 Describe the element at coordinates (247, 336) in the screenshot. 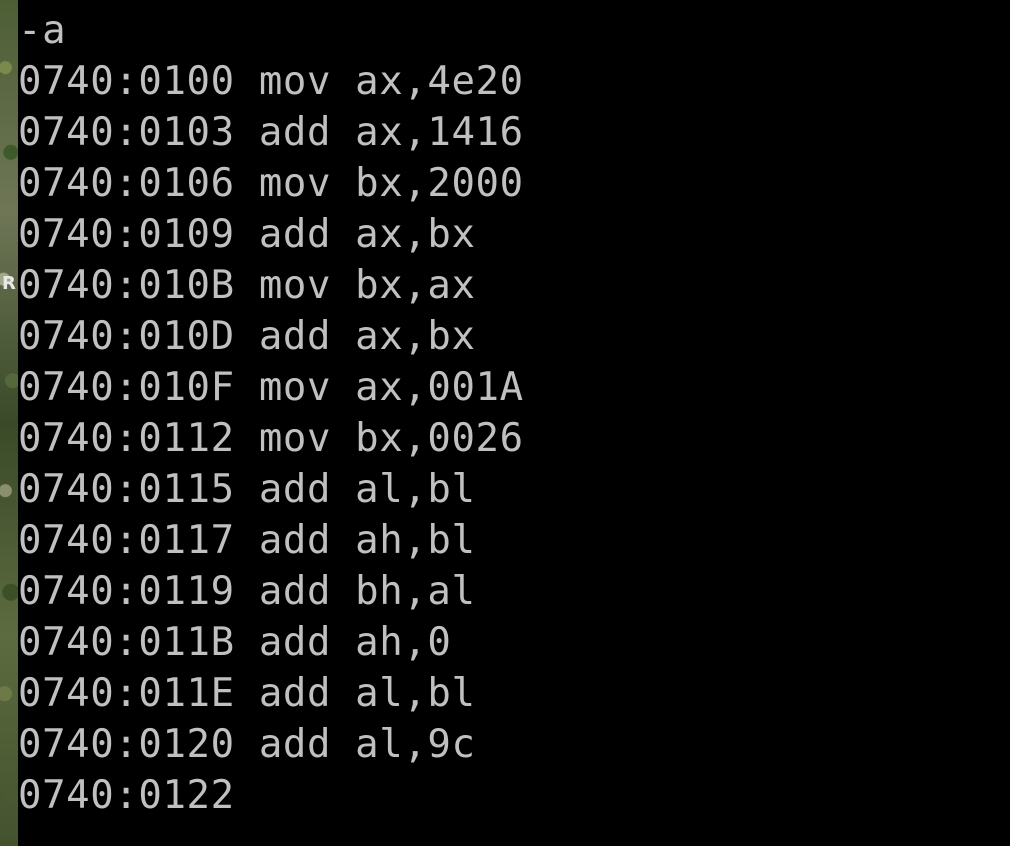

I see `assembly-line: 0740:010D add ax,bx` at that location.